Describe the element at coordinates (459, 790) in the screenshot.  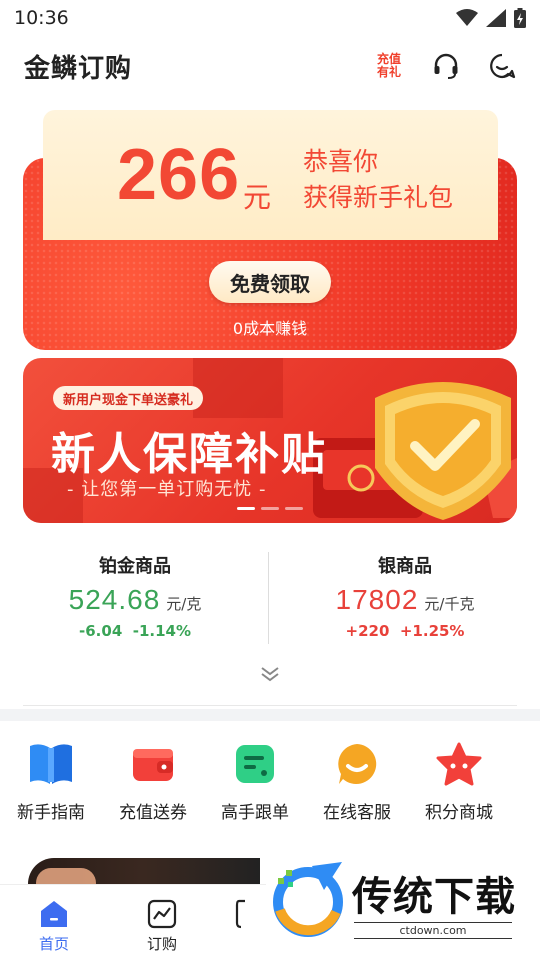
I see `quick-nav-points-mall: 积分商城` at that location.